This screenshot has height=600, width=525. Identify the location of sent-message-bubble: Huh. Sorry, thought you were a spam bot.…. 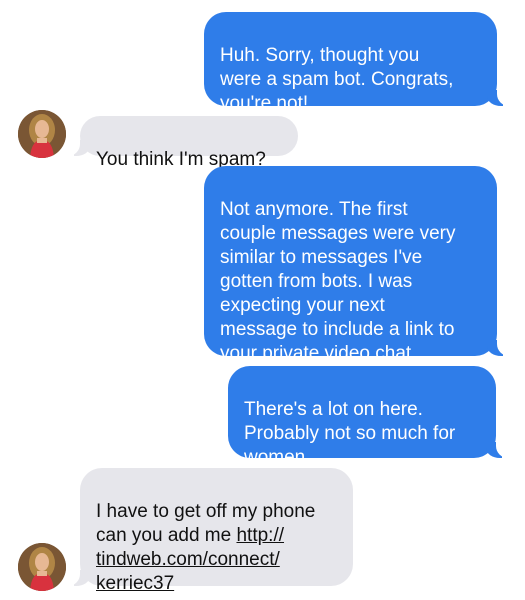
(357, 63).